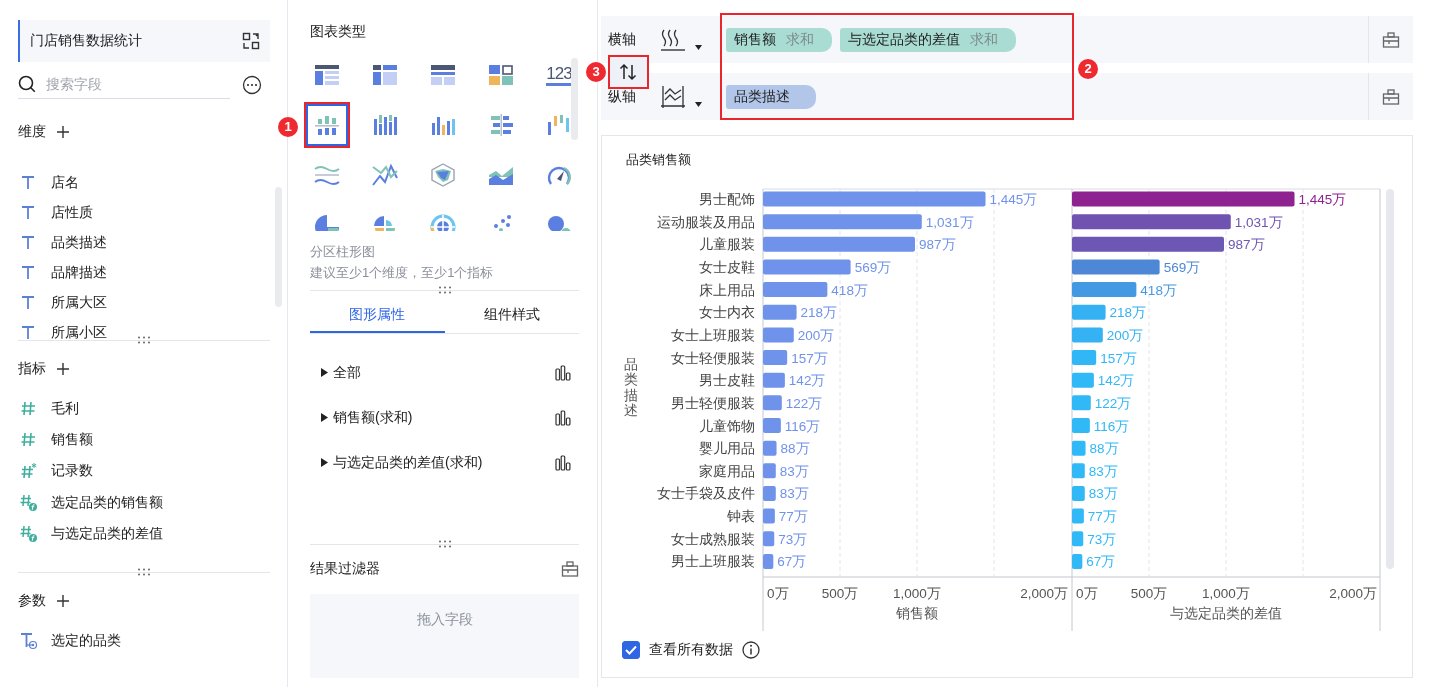  I want to click on property-group: 全部, so click(341, 372).